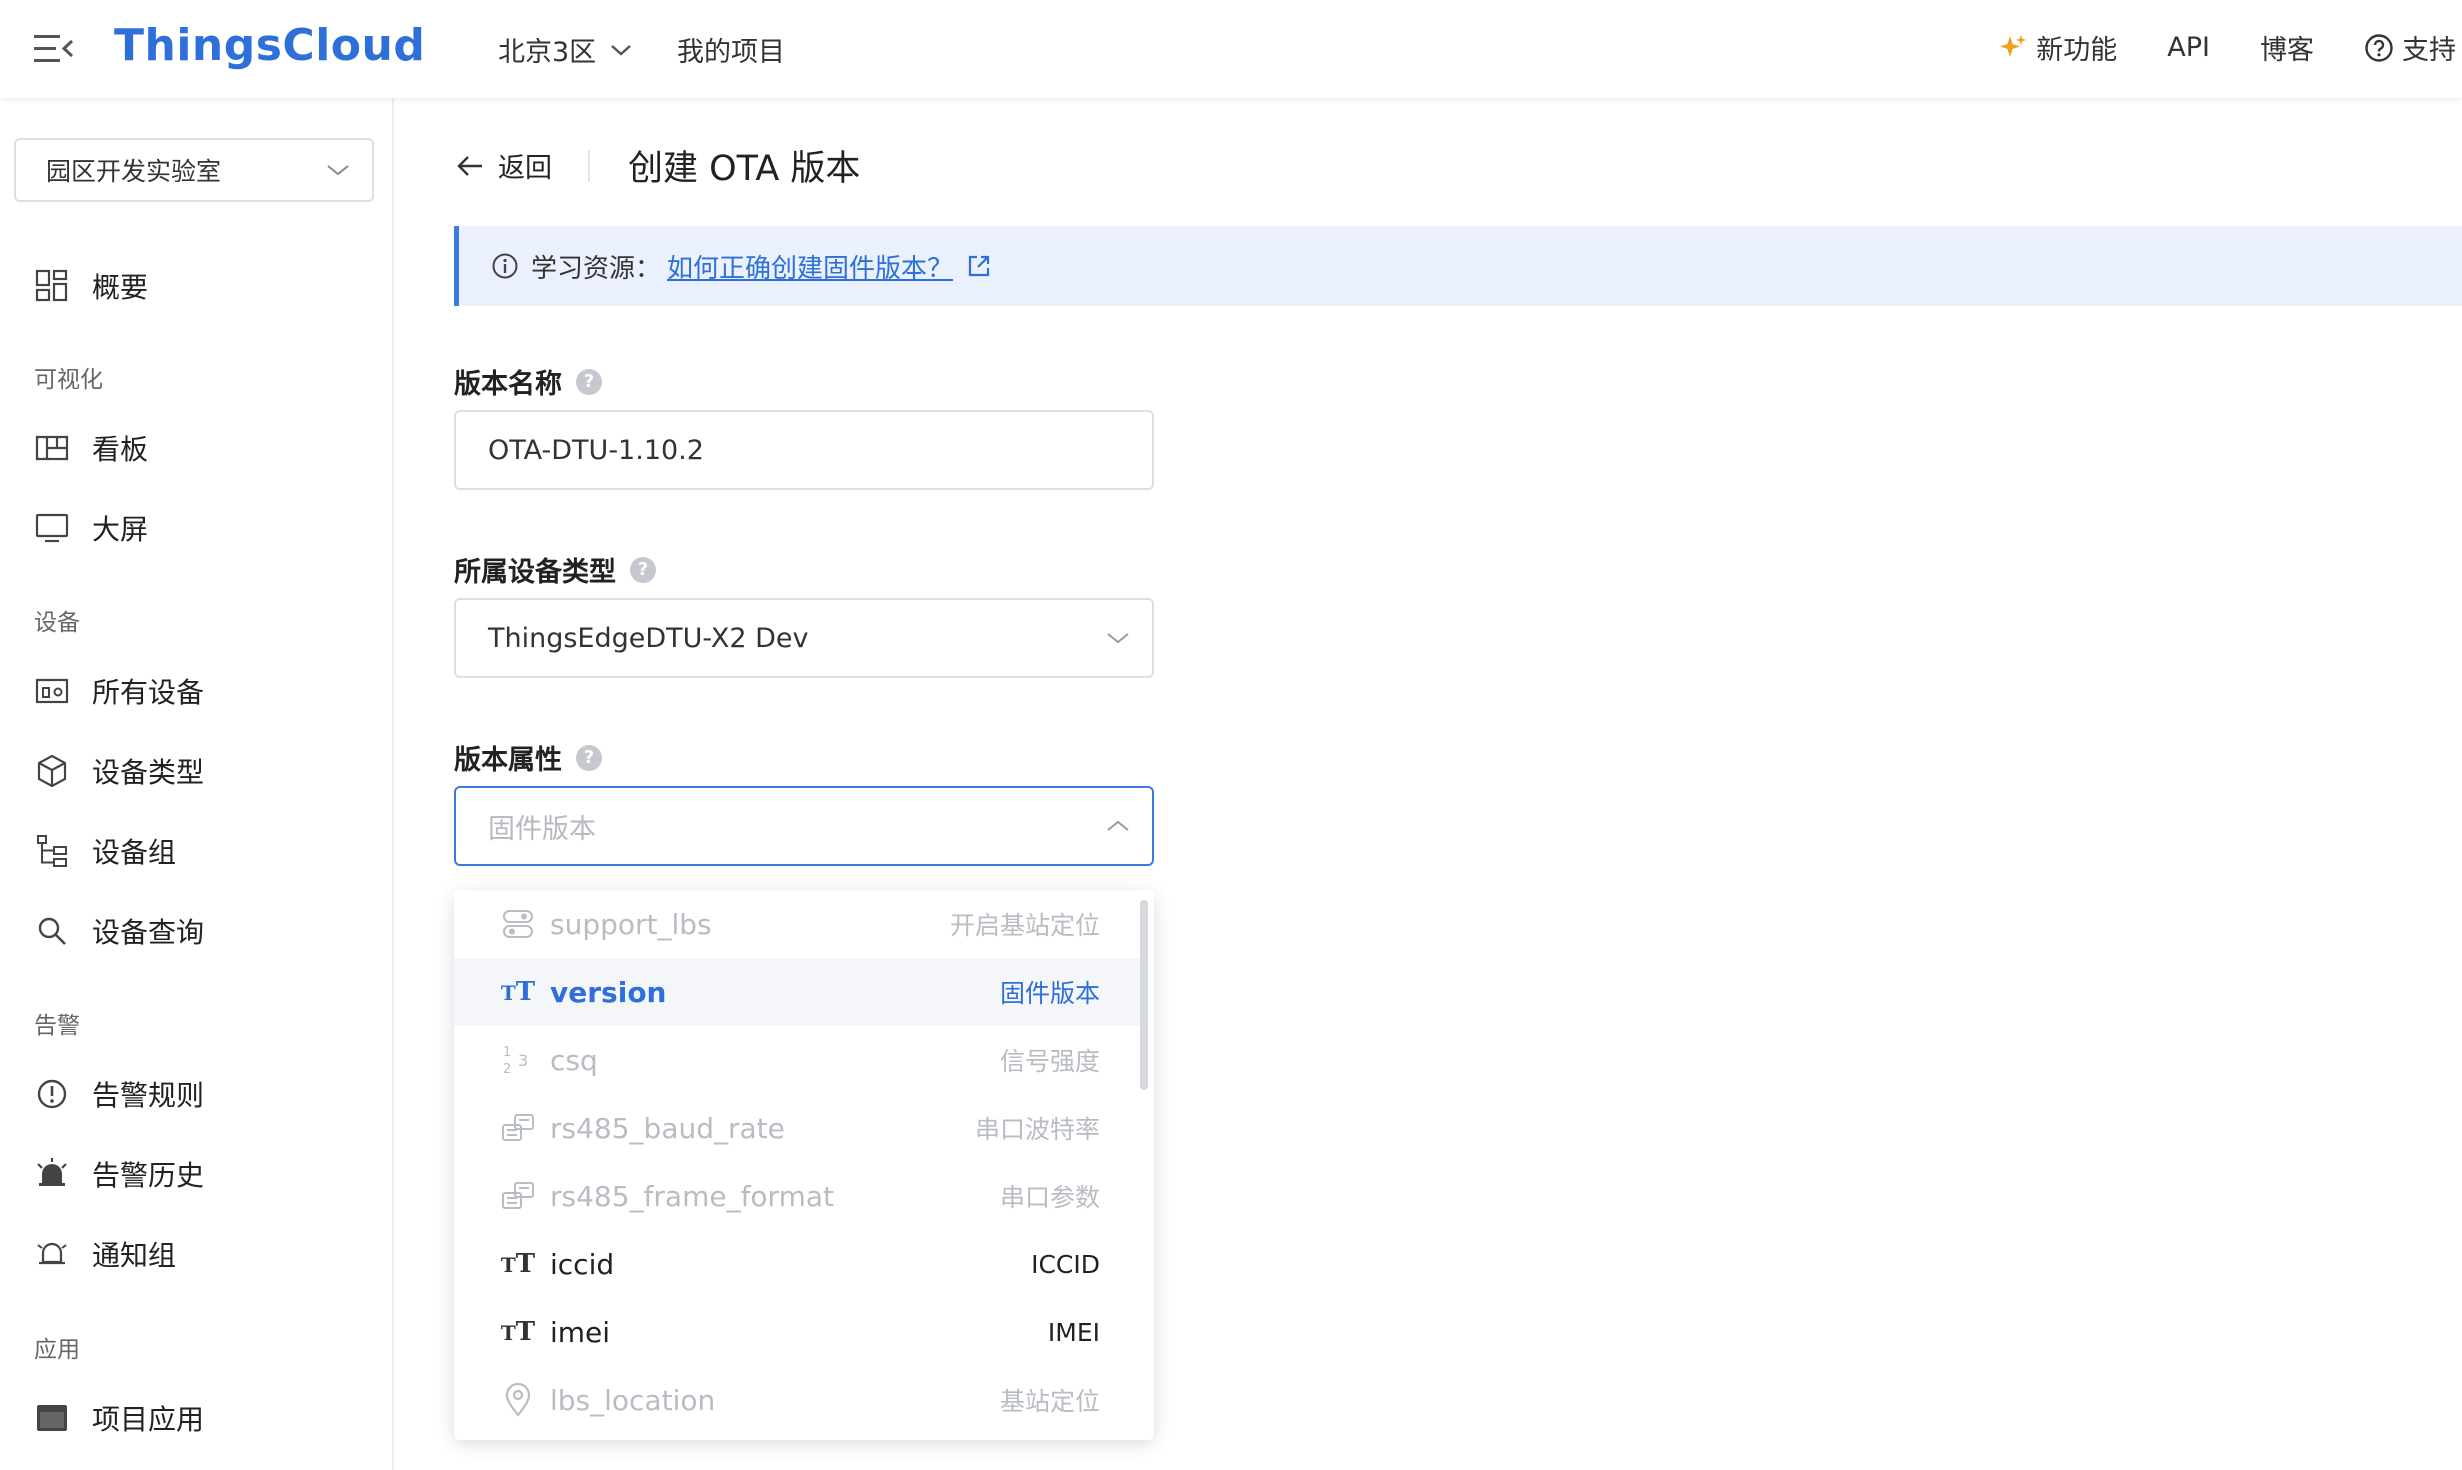 The image size is (2462, 1470). I want to click on sidebar-item-device-query: 设备查询, so click(119, 931).